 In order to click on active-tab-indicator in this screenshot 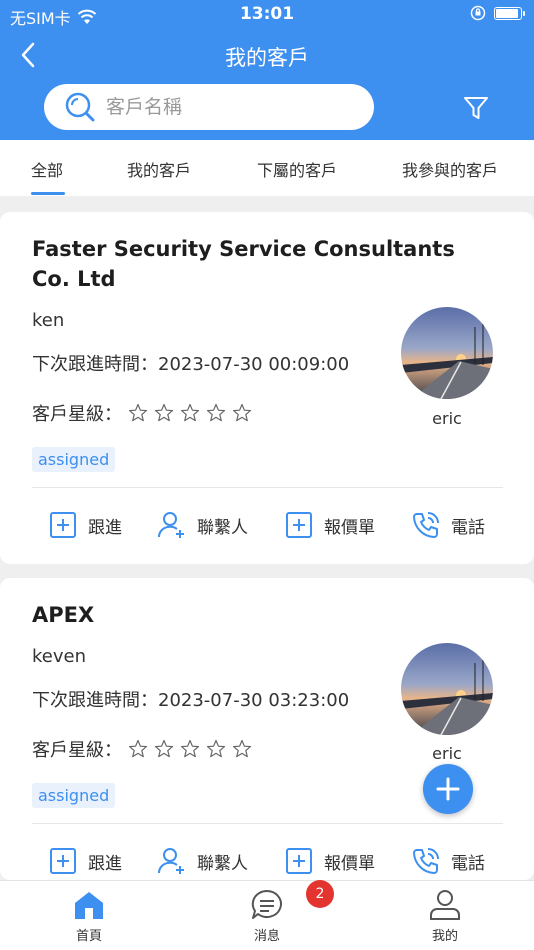, I will do `click(48, 193)`.